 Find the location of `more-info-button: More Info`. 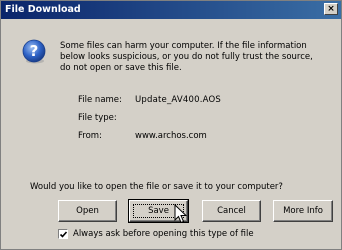

more-info-button: More Info is located at coordinates (303, 211).